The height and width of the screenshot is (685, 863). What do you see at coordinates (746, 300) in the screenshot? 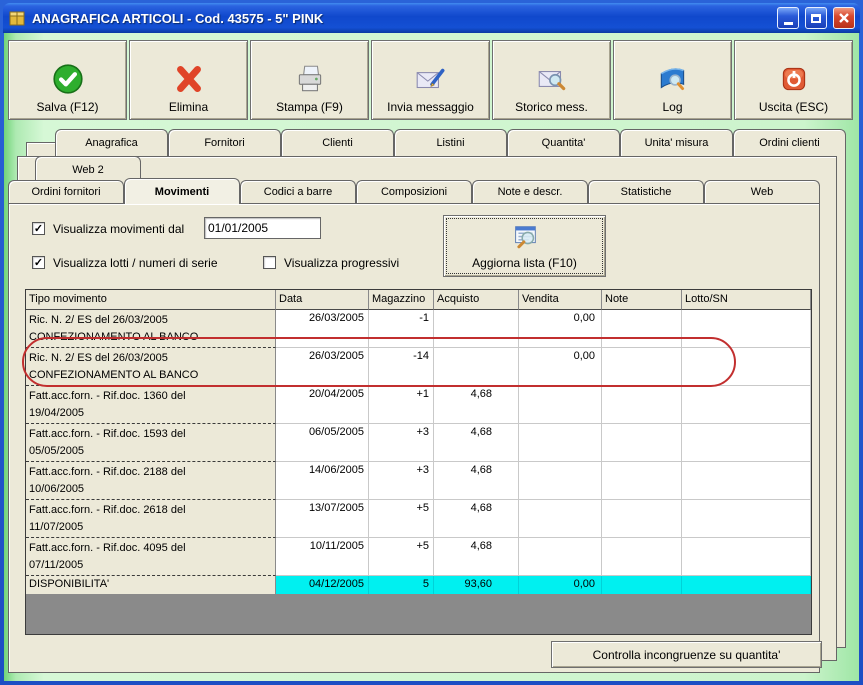
I see `col-lotto-sn: Lotto/SN` at bounding box center [746, 300].